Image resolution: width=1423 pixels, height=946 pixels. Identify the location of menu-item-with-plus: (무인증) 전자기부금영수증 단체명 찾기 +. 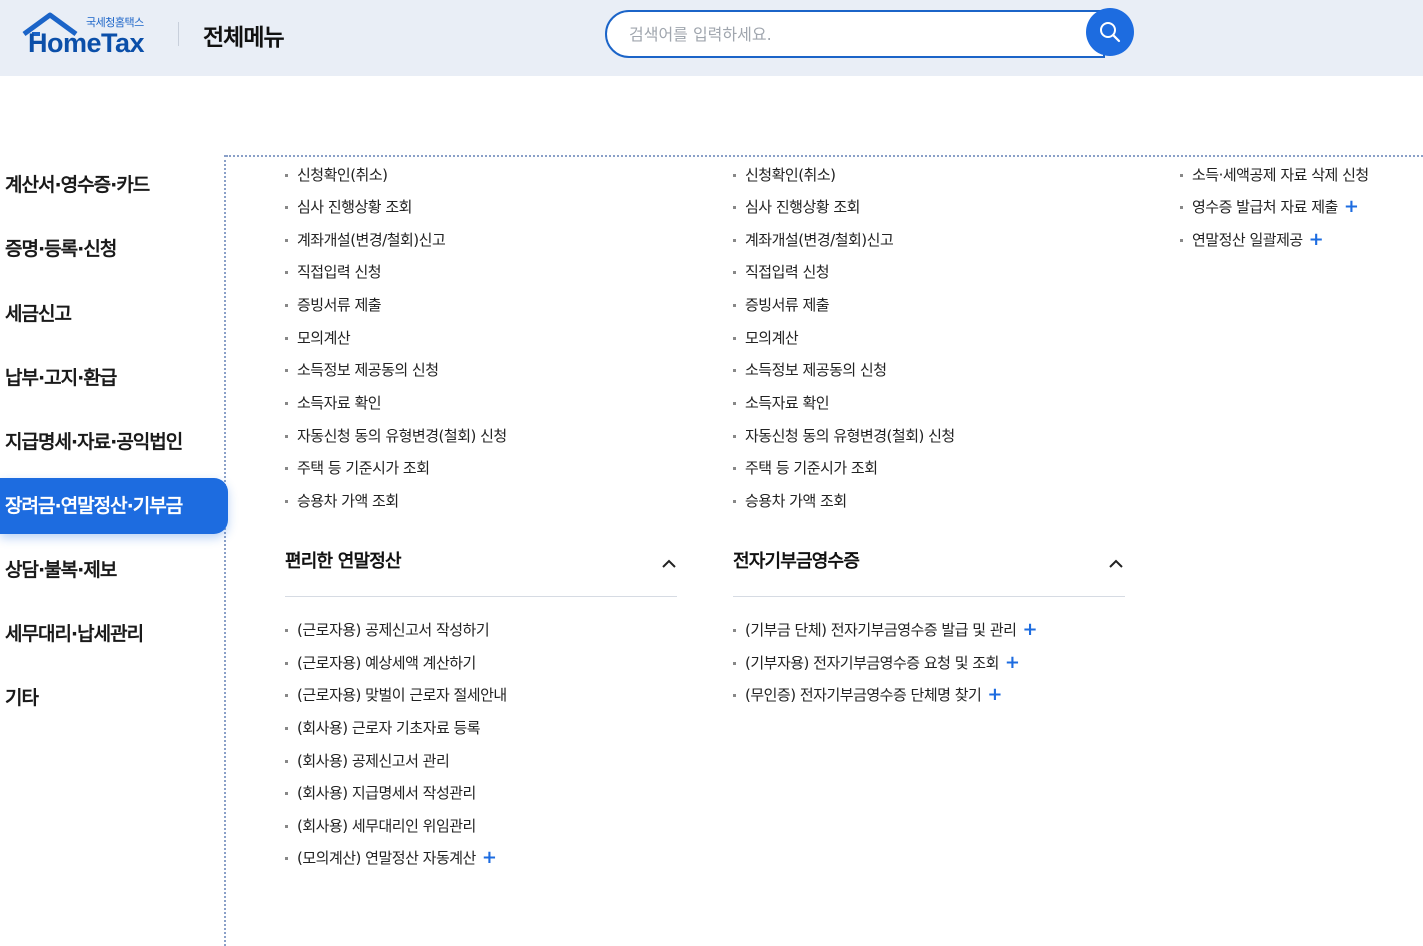
(867, 695).